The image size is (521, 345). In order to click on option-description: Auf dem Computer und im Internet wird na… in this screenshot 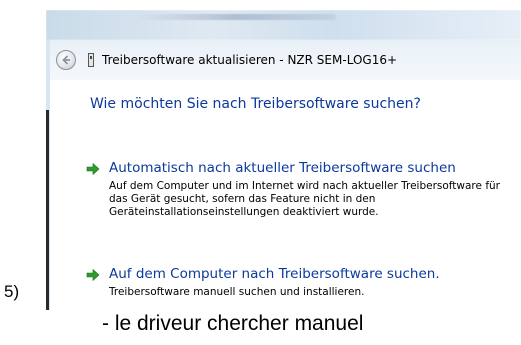, I will do `click(304, 199)`.